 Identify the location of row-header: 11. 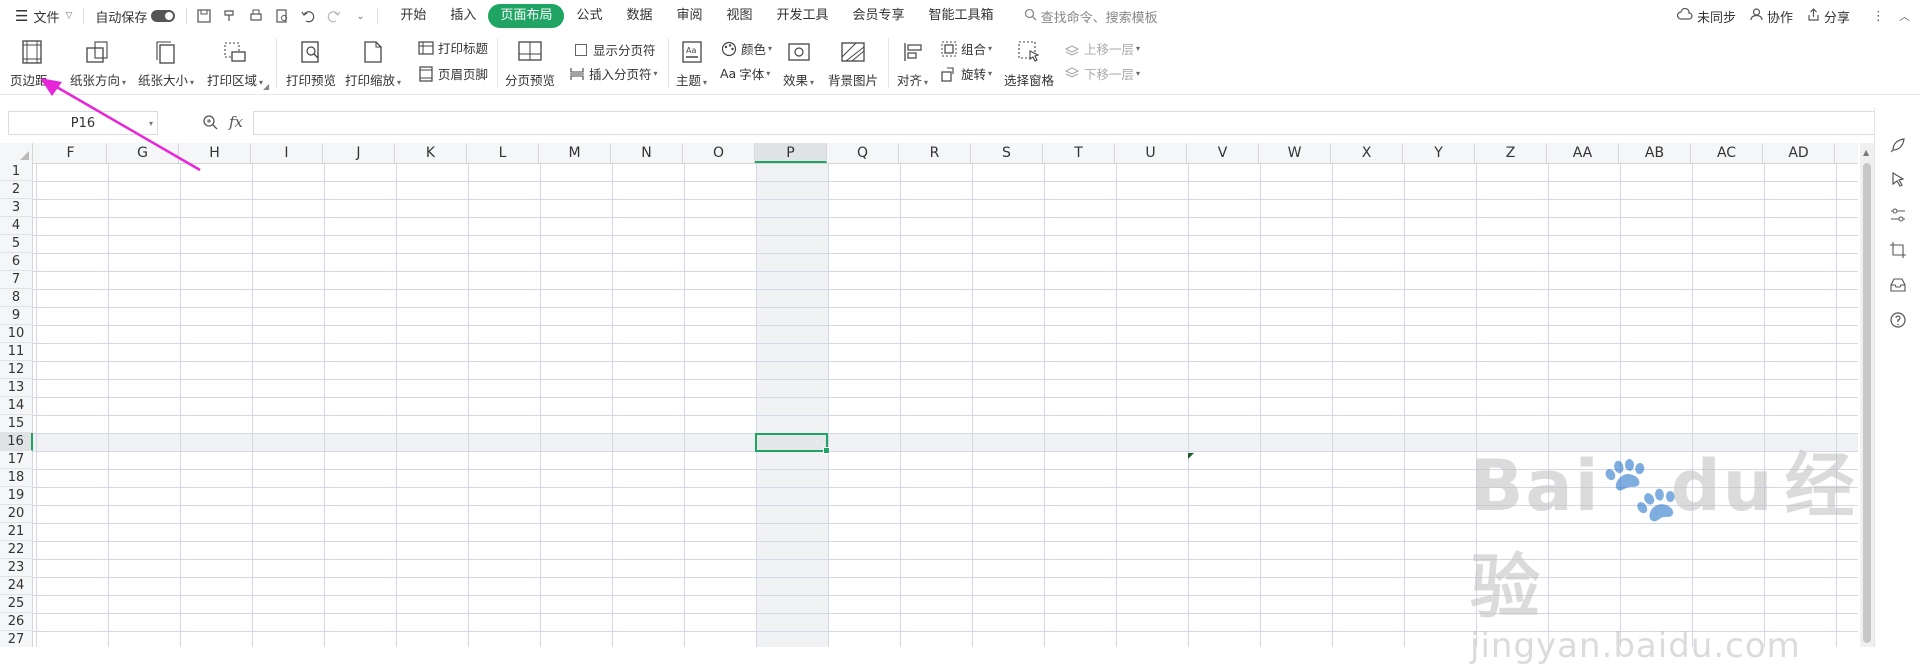
(16, 352).